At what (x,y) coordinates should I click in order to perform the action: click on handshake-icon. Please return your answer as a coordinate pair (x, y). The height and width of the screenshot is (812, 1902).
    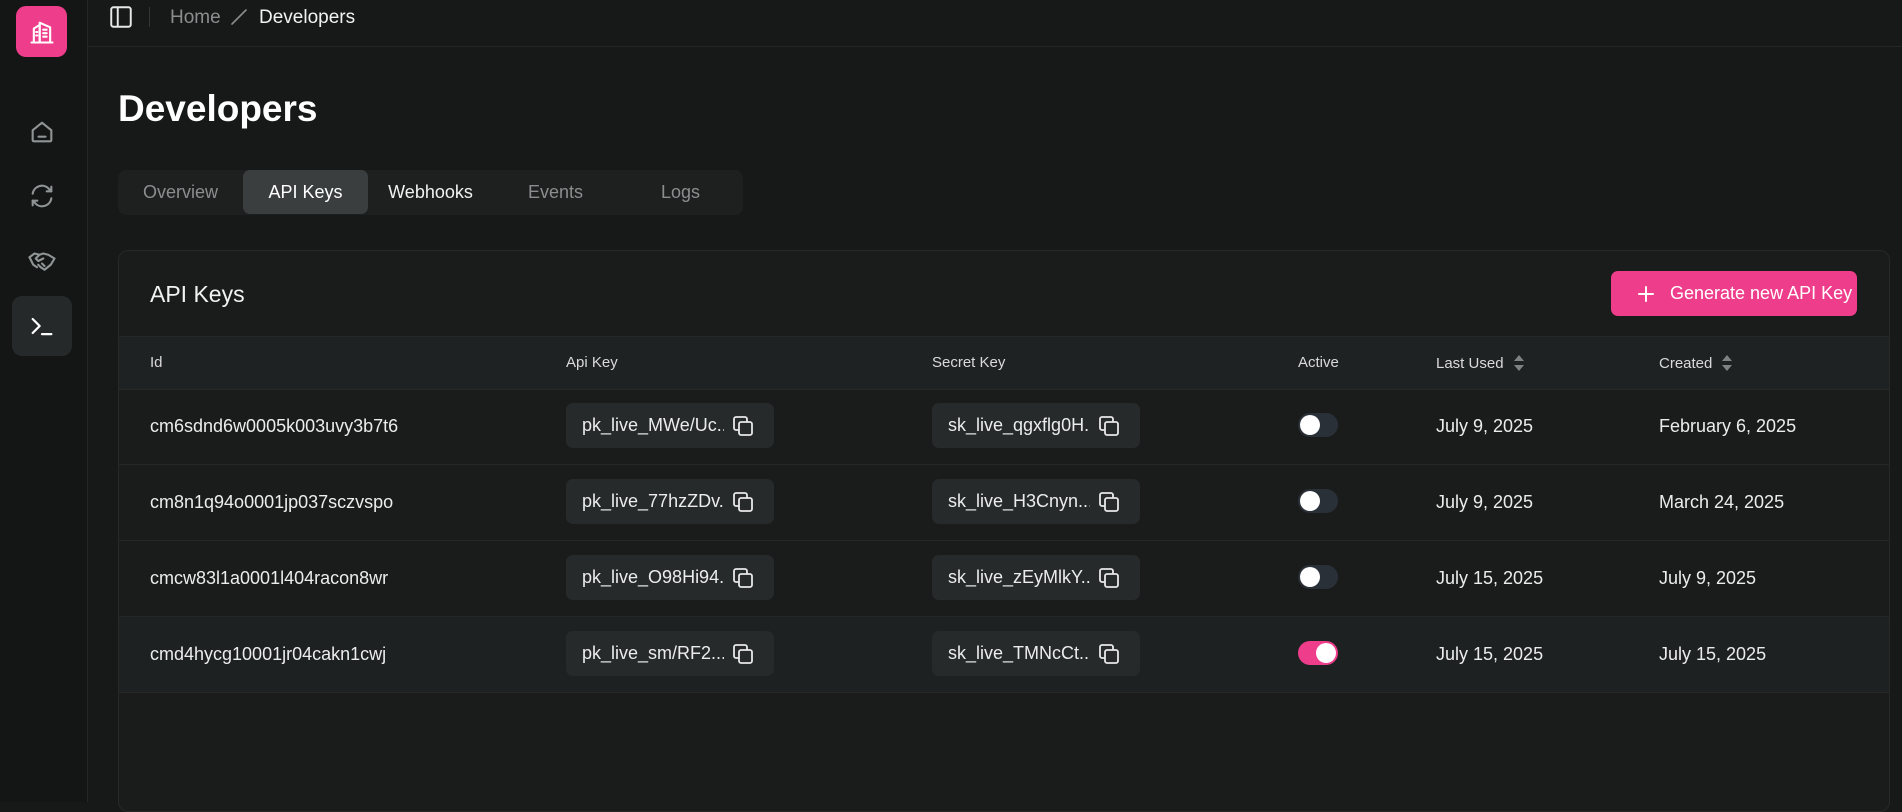
    Looking at the image, I should click on (42, 261).